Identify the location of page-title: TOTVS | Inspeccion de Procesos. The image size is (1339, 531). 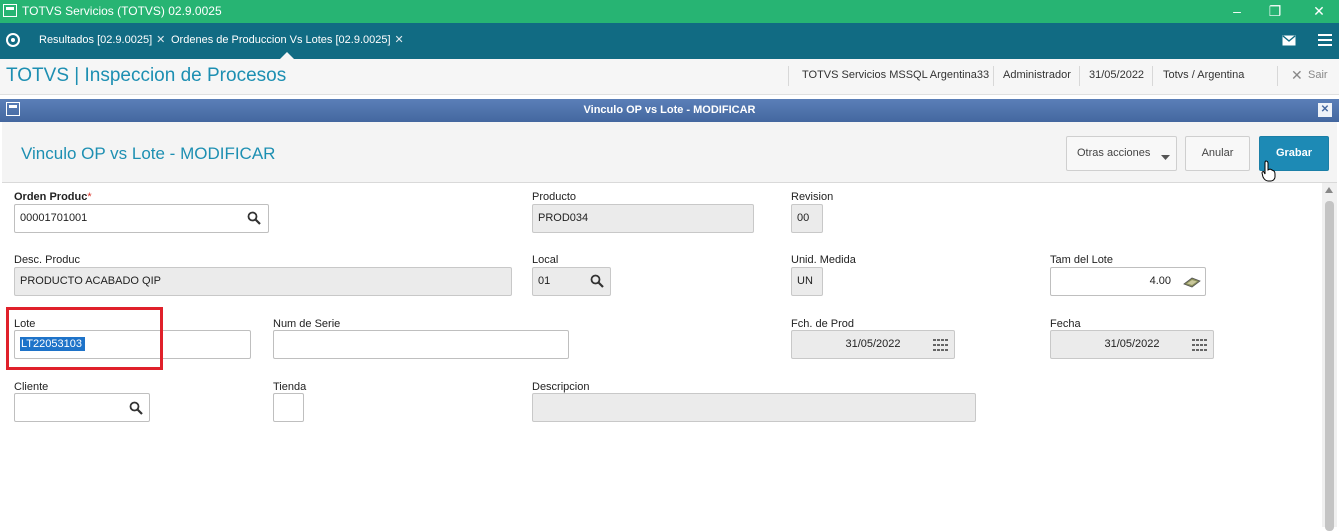
(146, 75).